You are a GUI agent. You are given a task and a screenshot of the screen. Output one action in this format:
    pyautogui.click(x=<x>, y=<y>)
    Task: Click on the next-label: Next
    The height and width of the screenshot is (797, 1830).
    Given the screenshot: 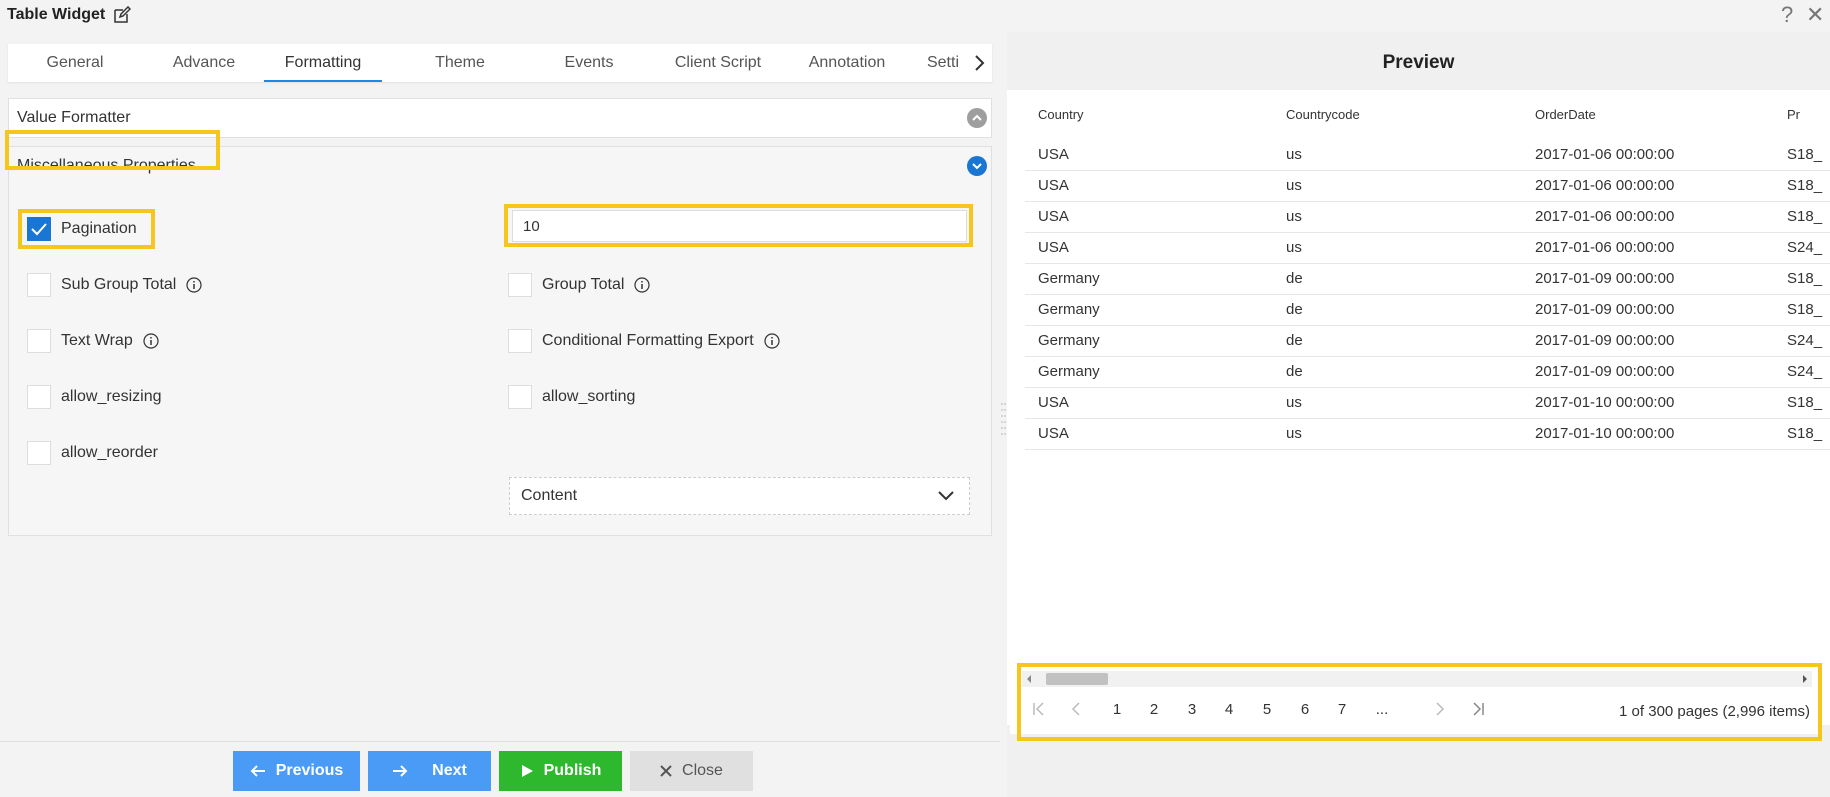 What is the action you would take?
    pyautogui.click(x=449, y=770)
    